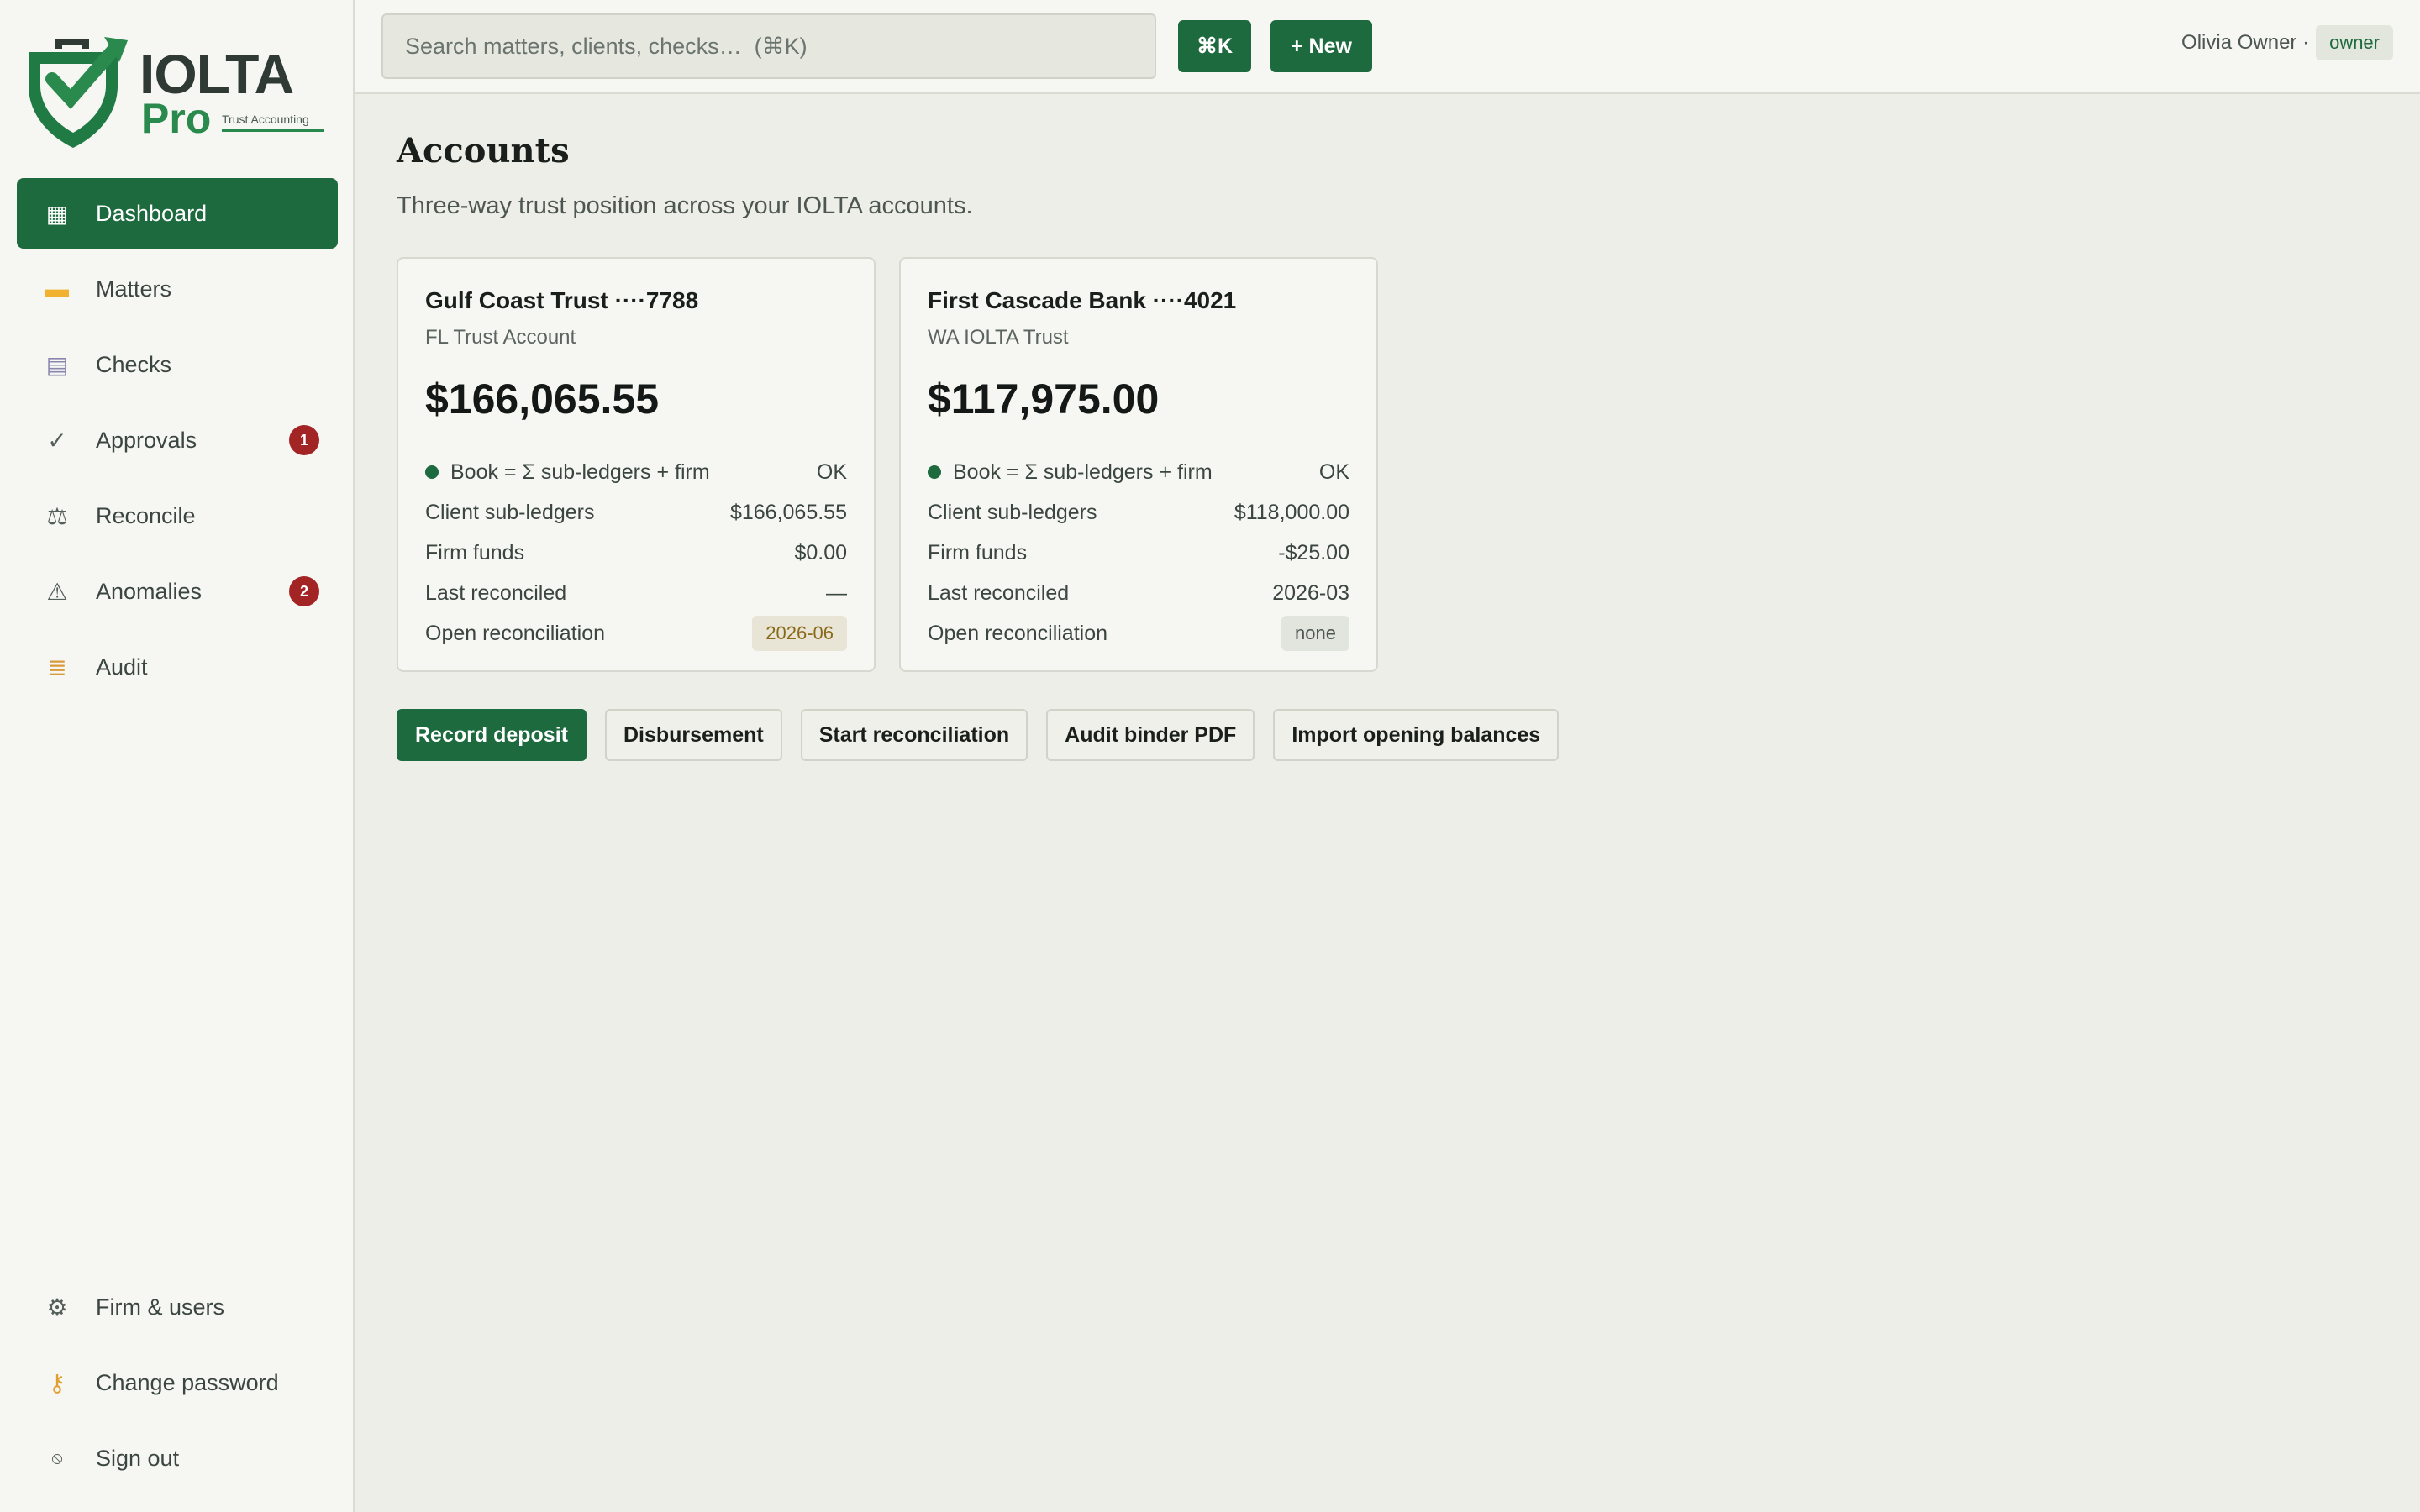  Describe the element at coordinates (1315, 633) in the screenshot. I see `open-reconciliation-badge: none` at that location.